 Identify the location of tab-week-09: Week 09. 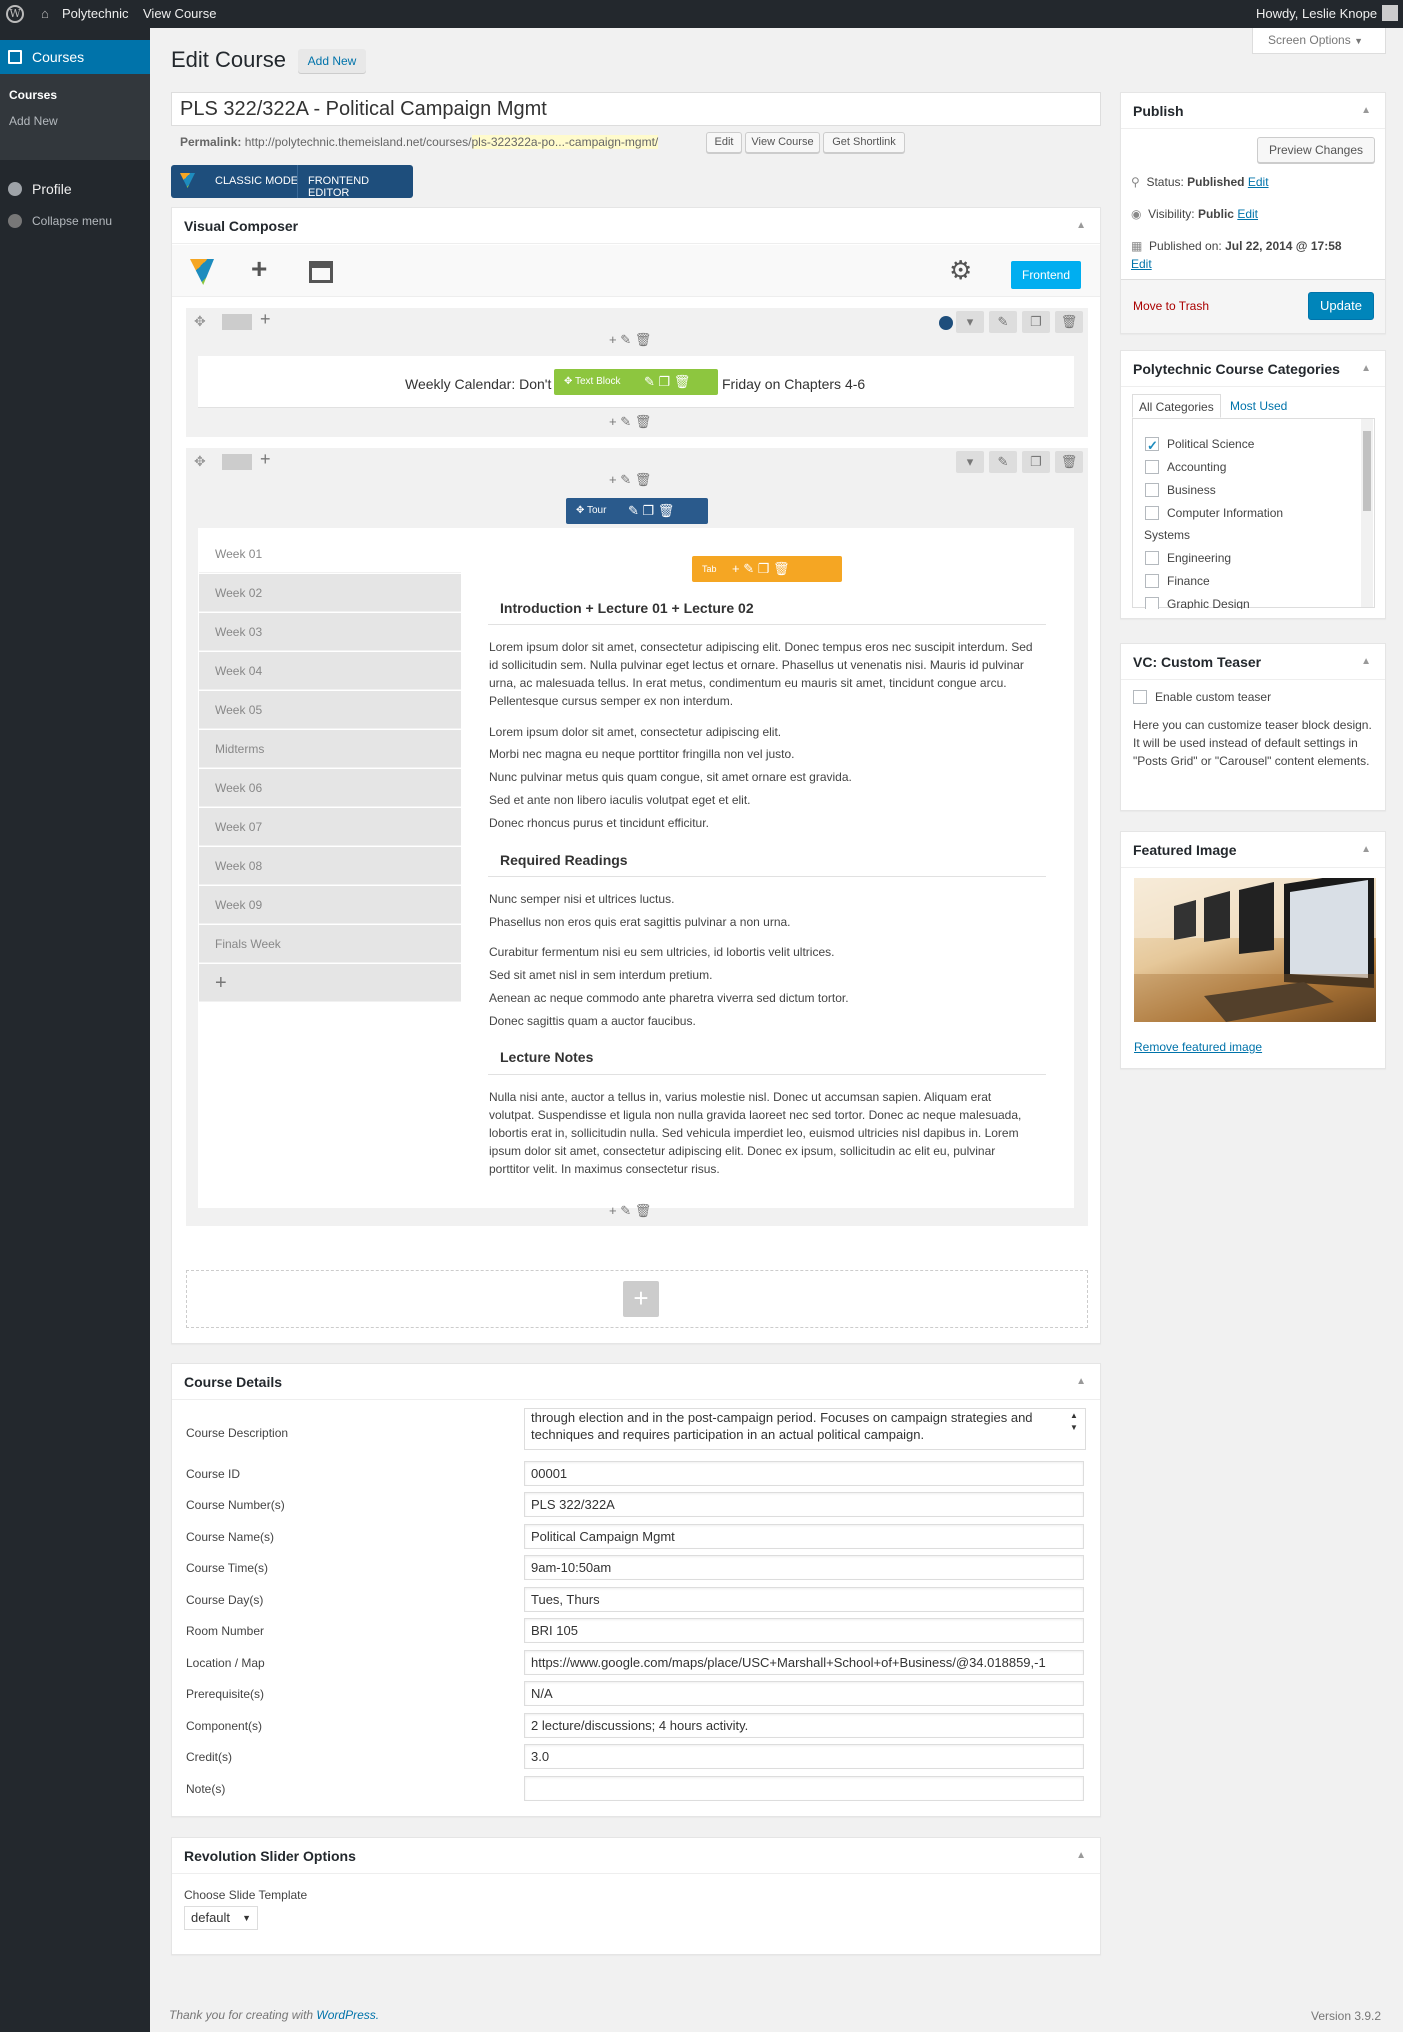
(330, 905).